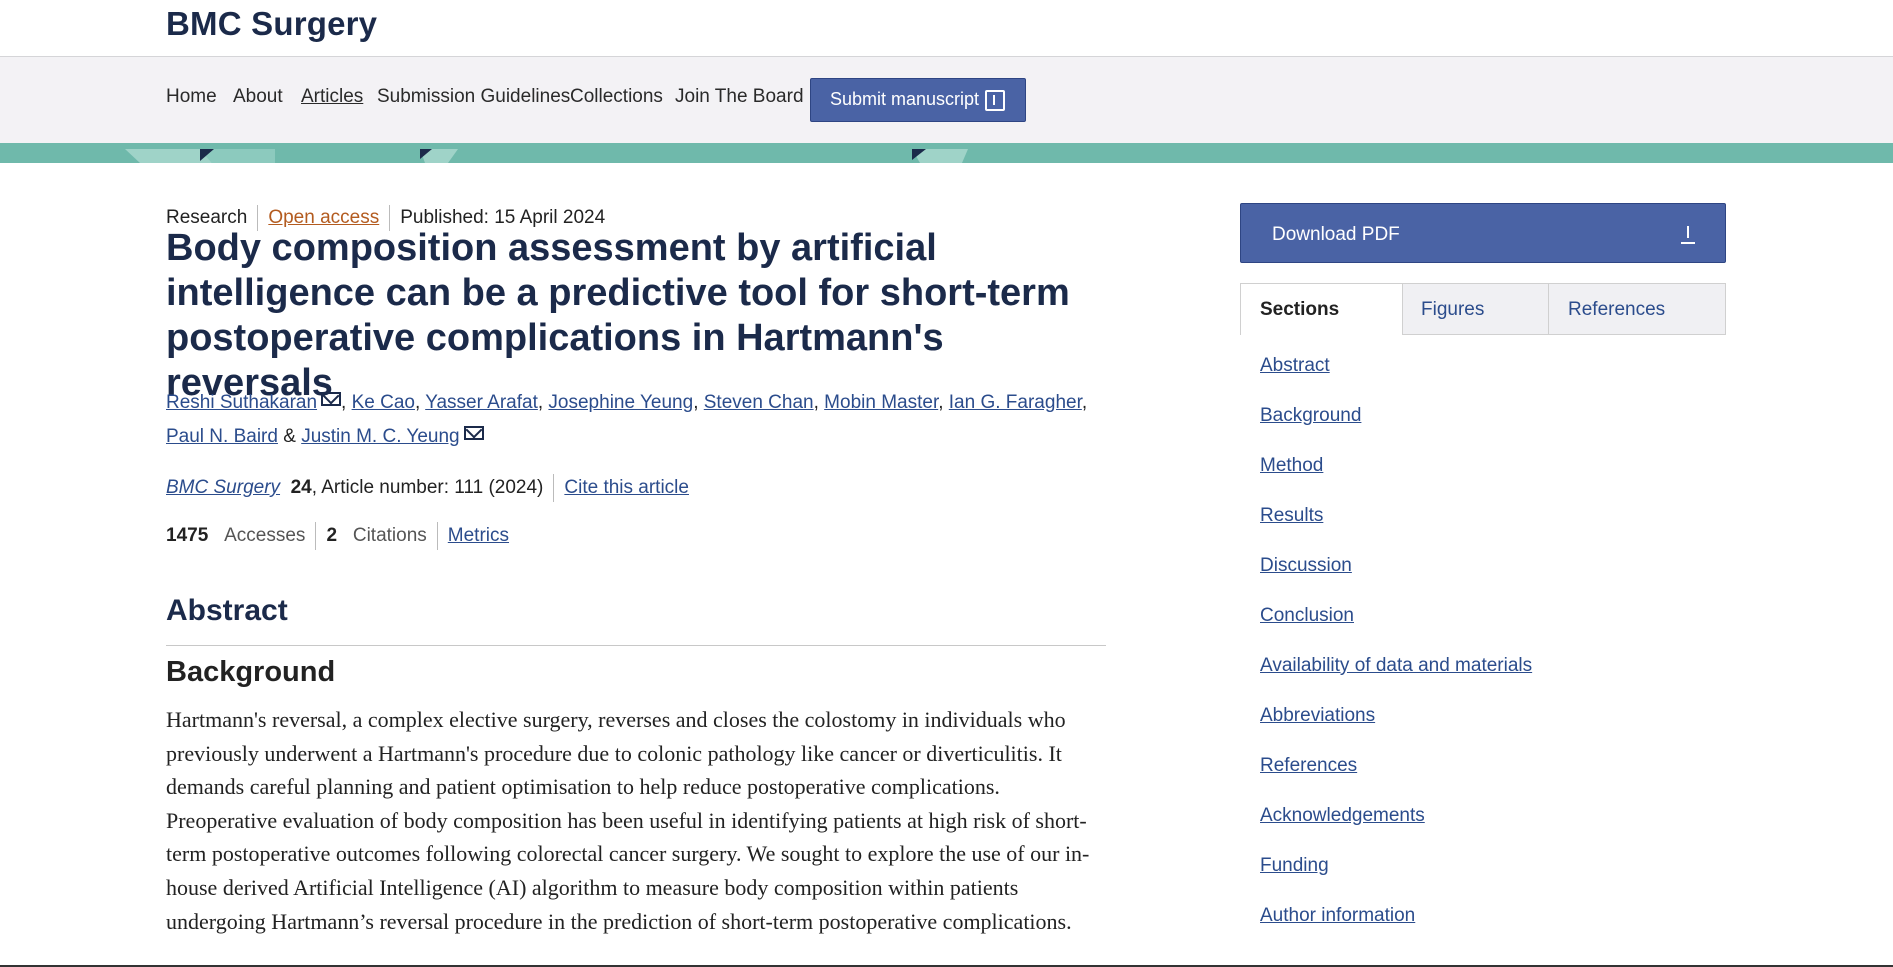 This screenshot has height=967, width=1893. I want to click on author-link: Paul N. Baird, so click(222, 436).